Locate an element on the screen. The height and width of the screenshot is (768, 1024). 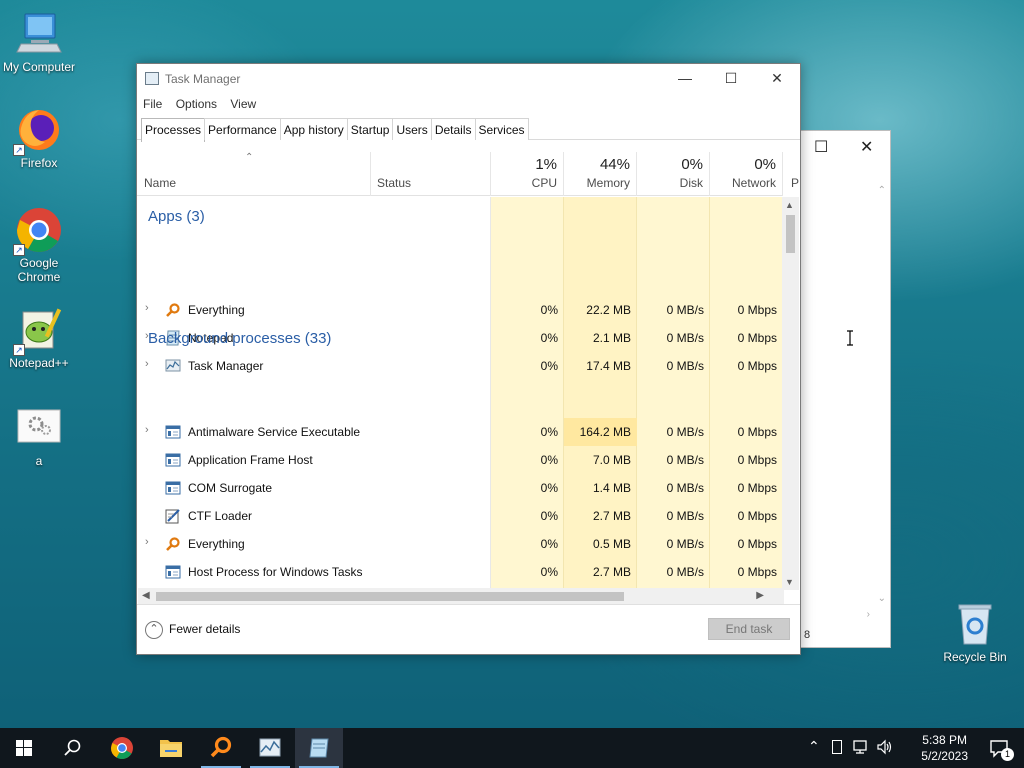
background-window-content is located at coordinates (847, 394).